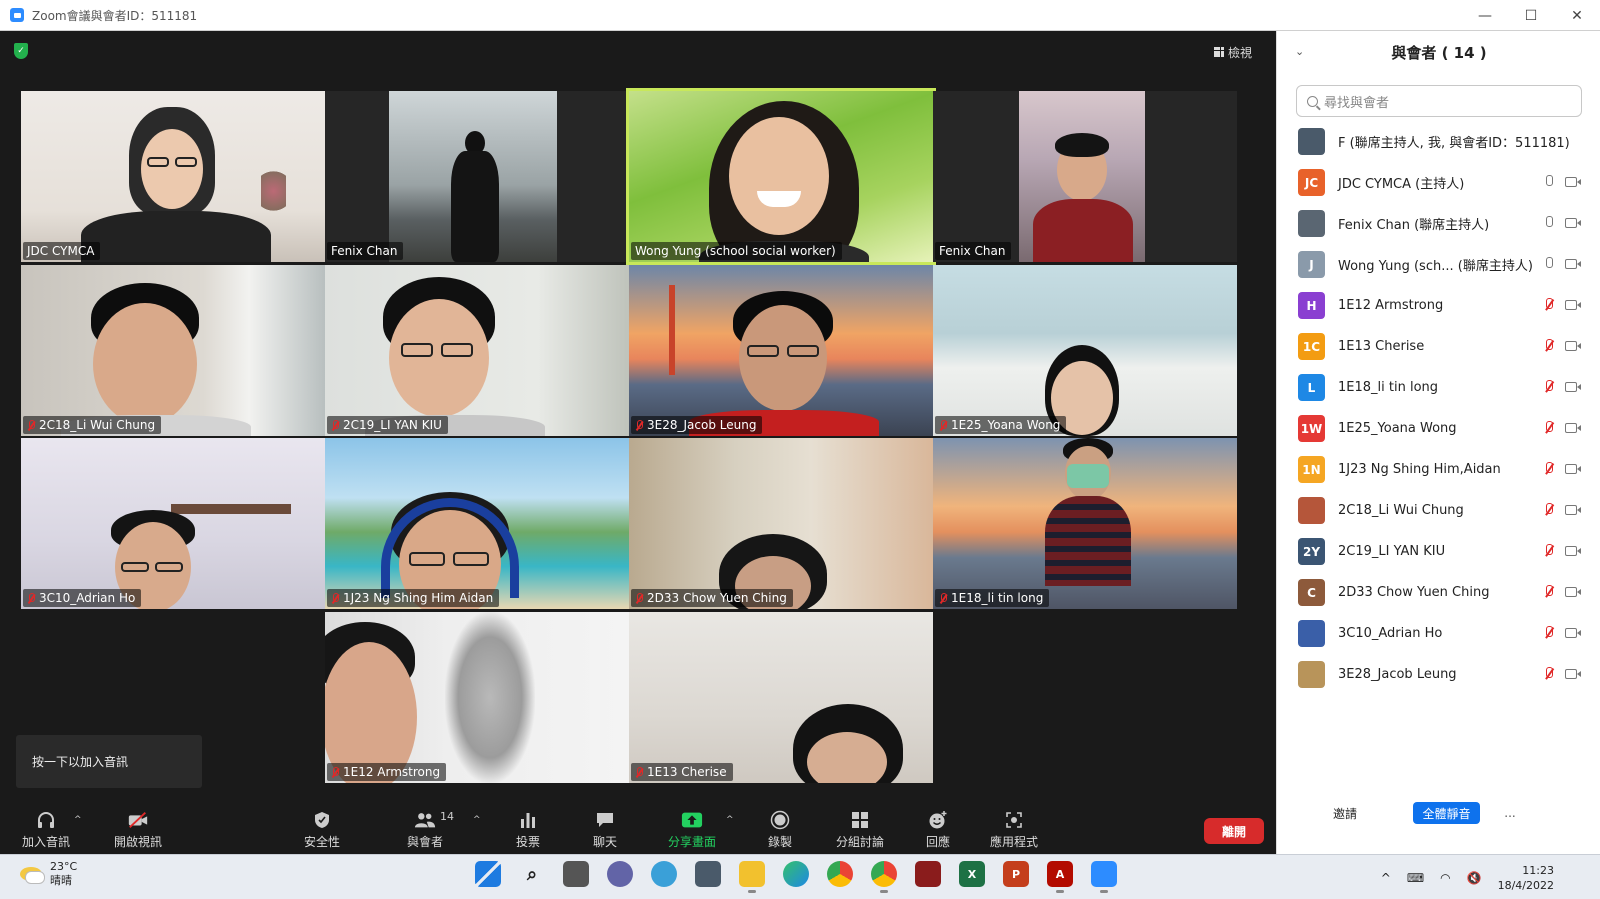 The image size is (1600, 899). Describe the element at coordinates (173, 523) in the screenshot. I see `video-tile-8: 3C10_Adrian Ho` at that location.